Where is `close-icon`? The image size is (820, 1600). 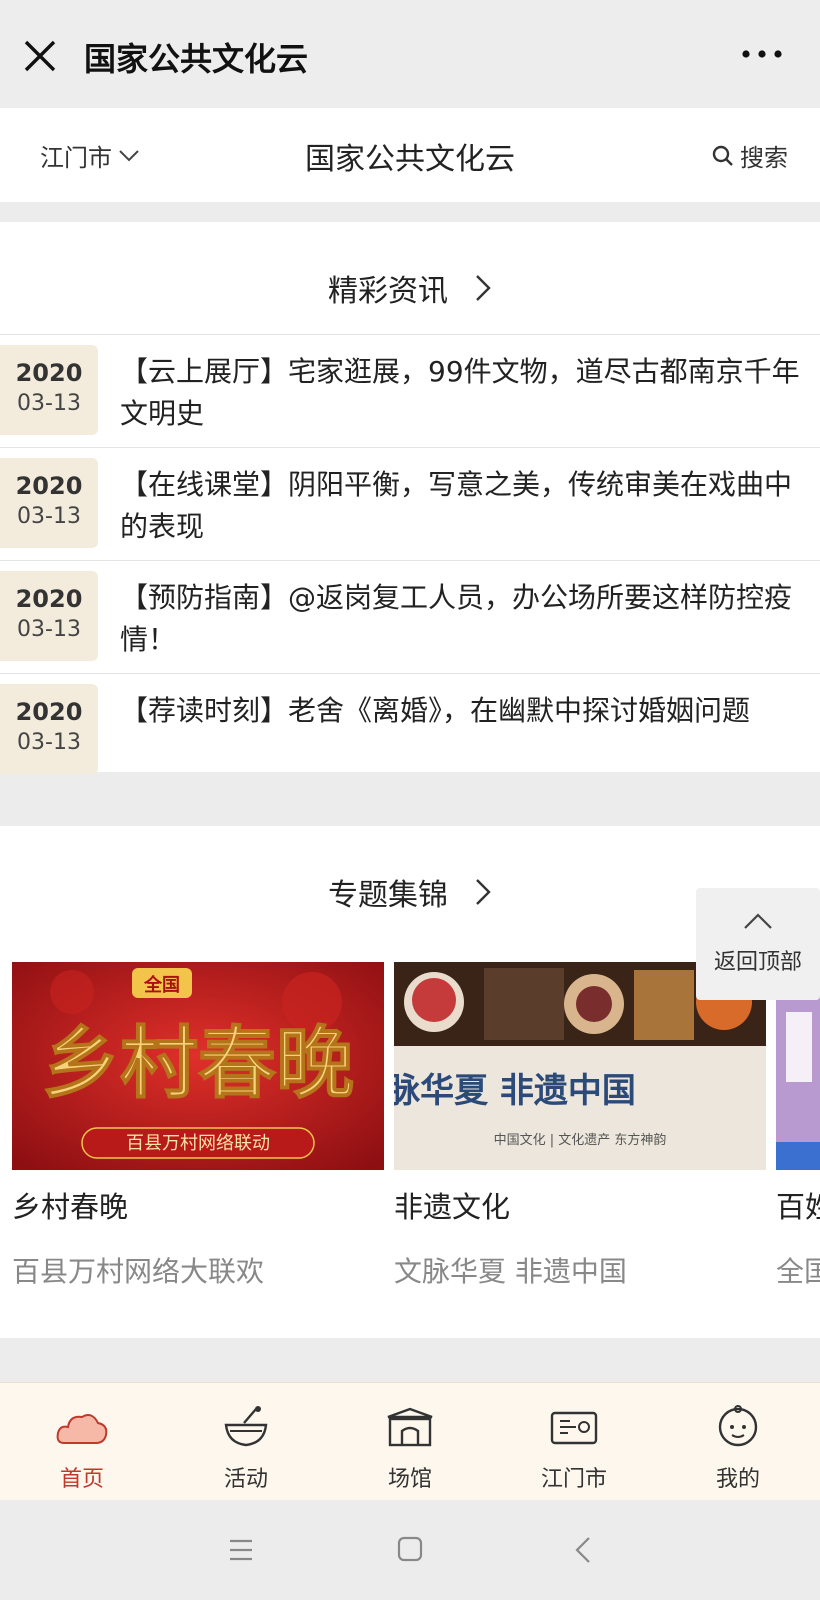
close-icon is located at coordinates (40, 56).